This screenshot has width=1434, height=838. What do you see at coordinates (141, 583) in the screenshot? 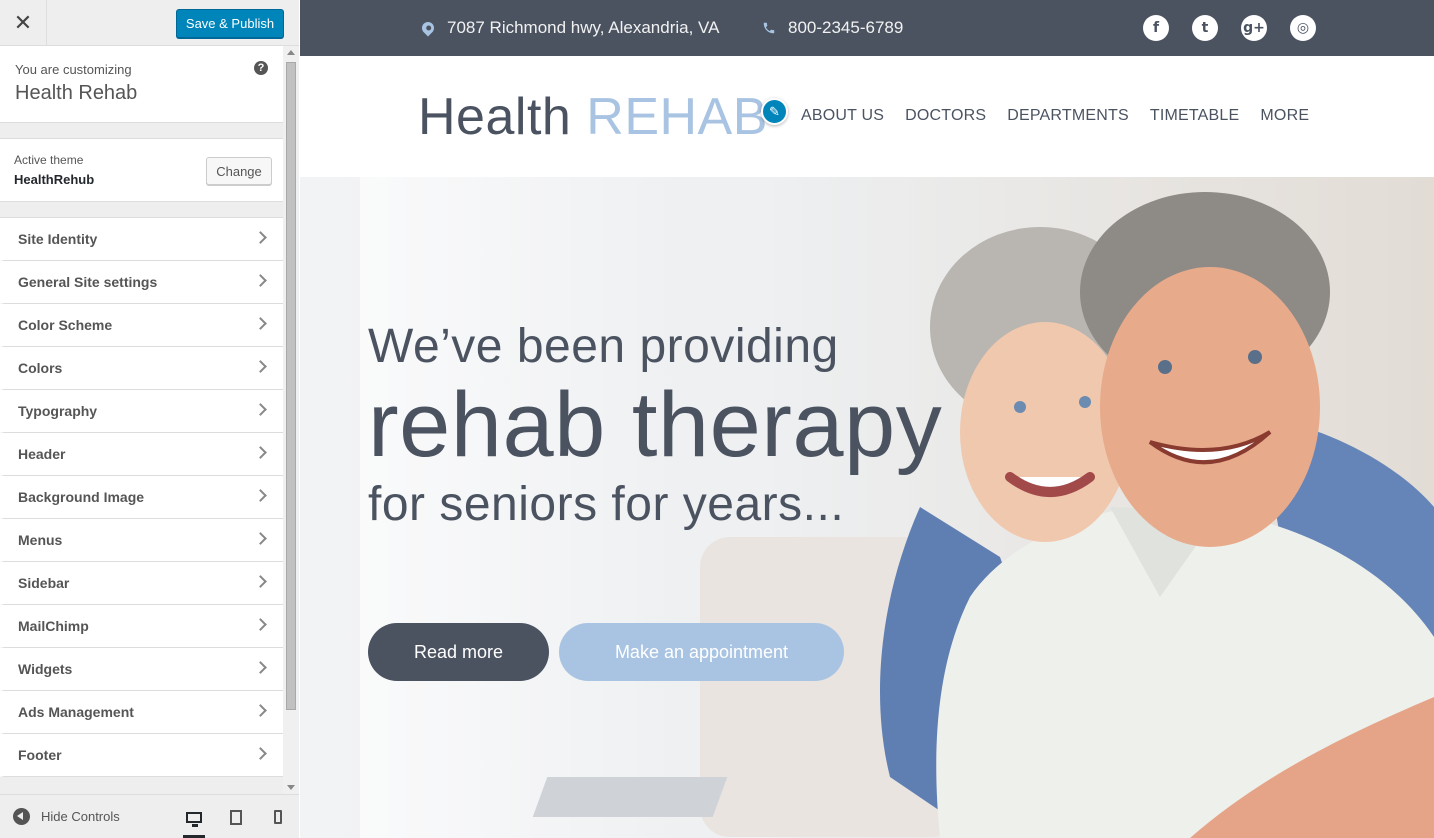
I see `section-sidebar: Sidebar` at bounding box center [141, 583].